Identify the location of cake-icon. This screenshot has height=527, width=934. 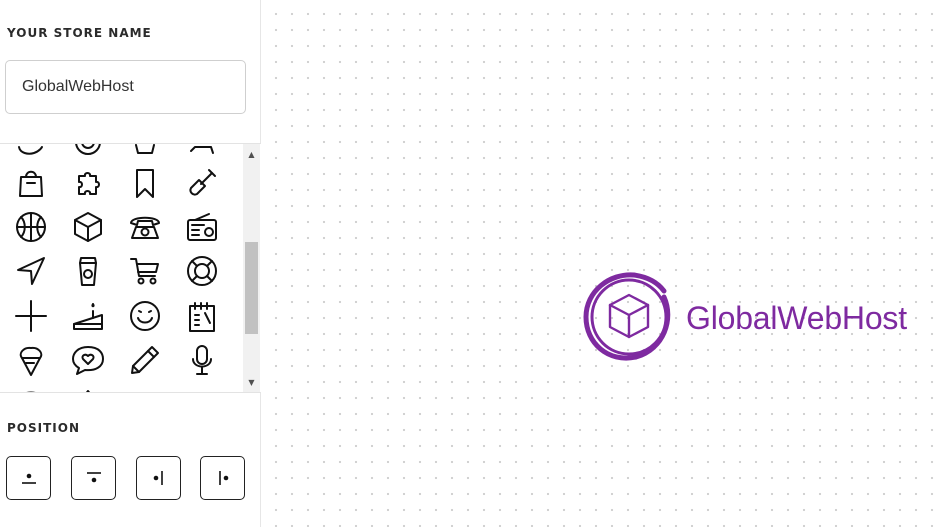
(88, 316).